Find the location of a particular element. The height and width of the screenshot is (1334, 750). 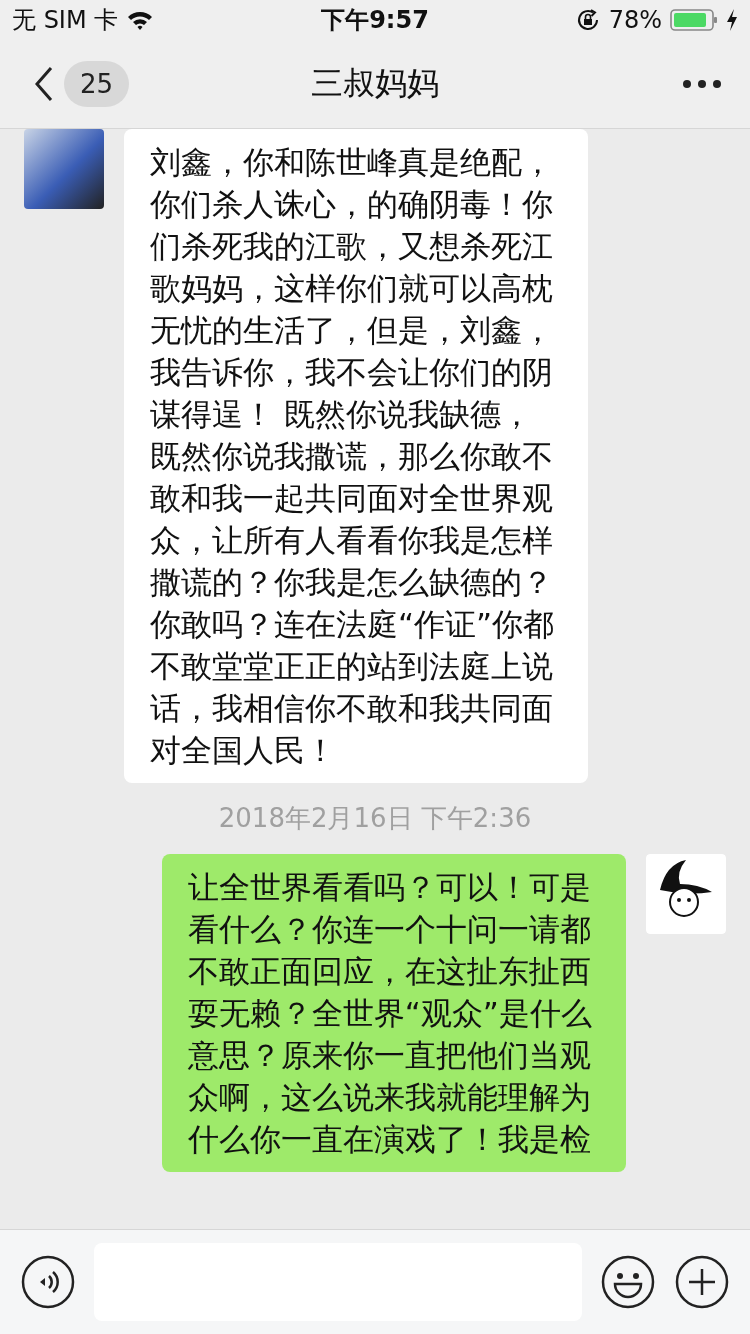

emoji-icon is located at coordinates (628, 1282).